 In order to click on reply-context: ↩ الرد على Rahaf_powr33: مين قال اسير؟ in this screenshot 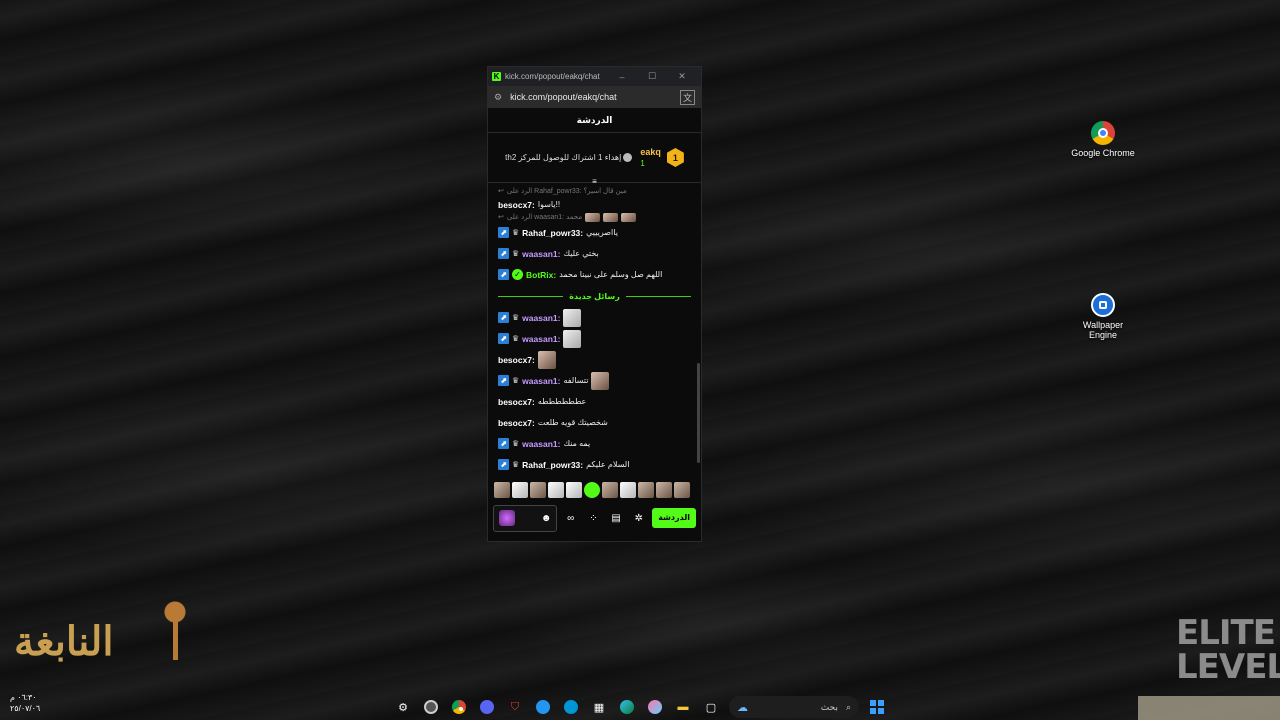, I will do `click(594, 191)`.